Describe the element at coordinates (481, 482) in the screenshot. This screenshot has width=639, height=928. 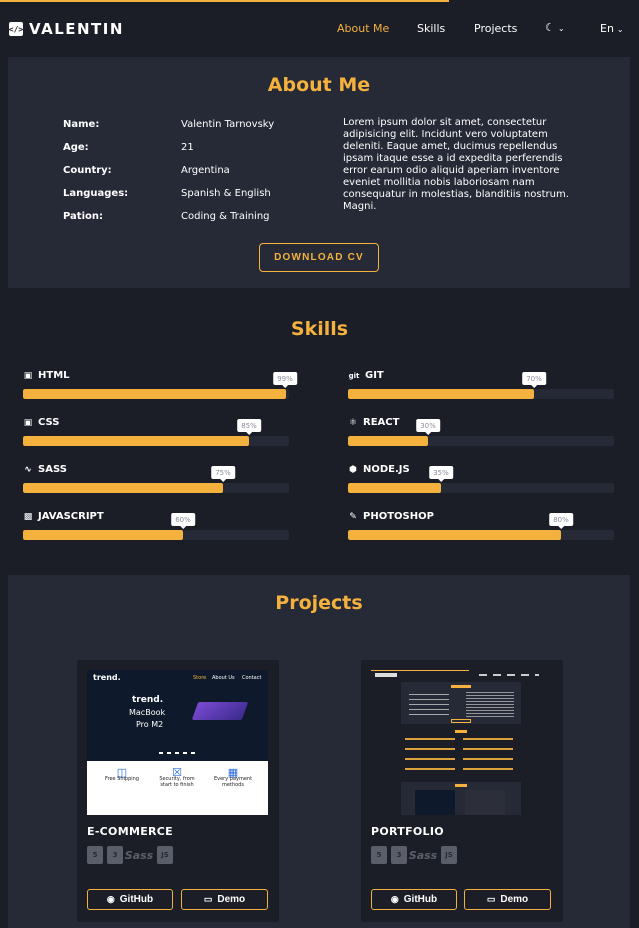
I see `skill-item: ⬢ NODE.JS 35%` at that location.